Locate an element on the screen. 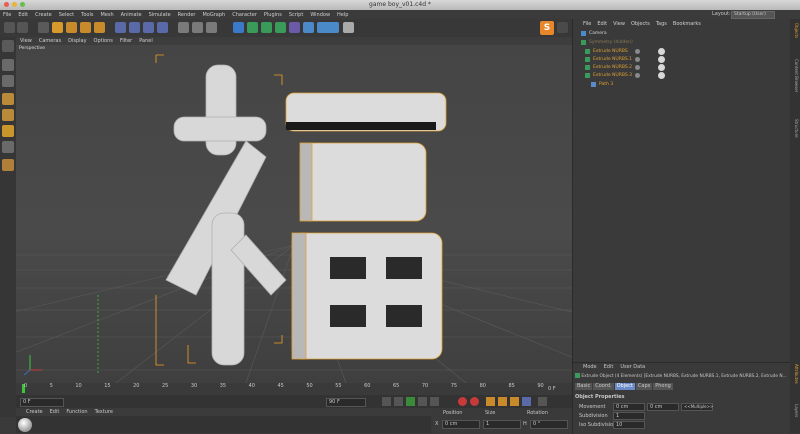  attribute-menu-edit: Edit is located at coordinates (609, 367).